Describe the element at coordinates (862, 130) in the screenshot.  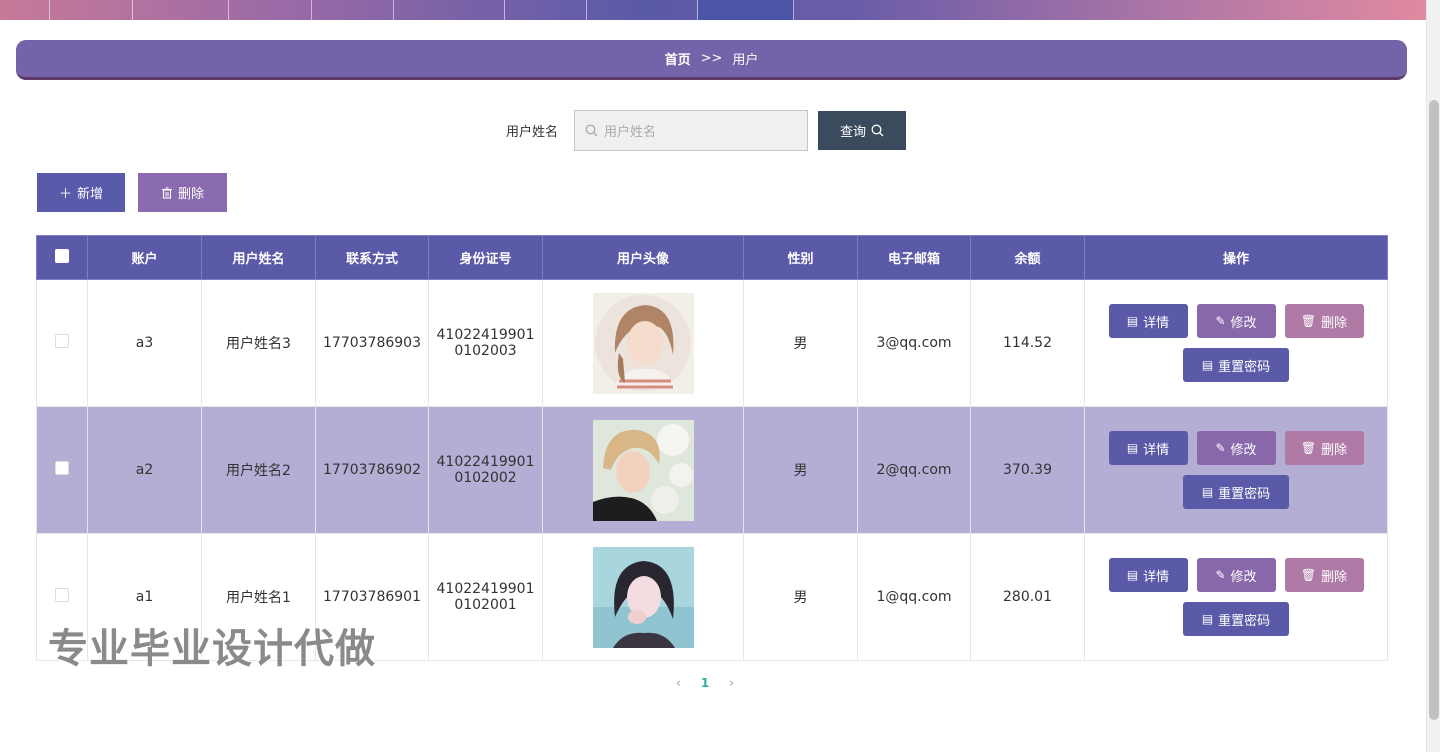
I see `search-button: 查询` at that location.